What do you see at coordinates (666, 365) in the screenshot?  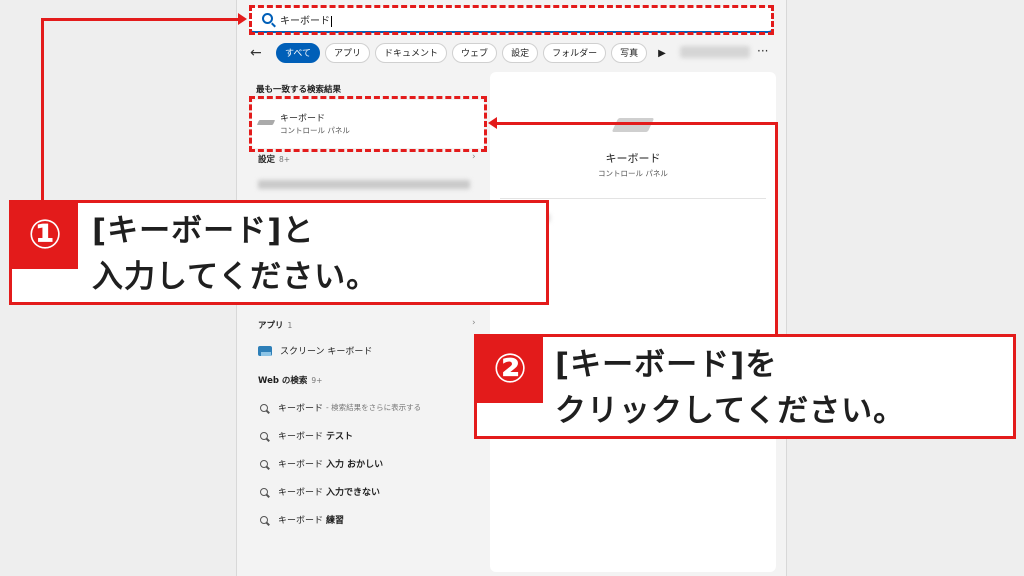 I see `instruction-line: [キーボード]を` at bounding box center [666, 365].